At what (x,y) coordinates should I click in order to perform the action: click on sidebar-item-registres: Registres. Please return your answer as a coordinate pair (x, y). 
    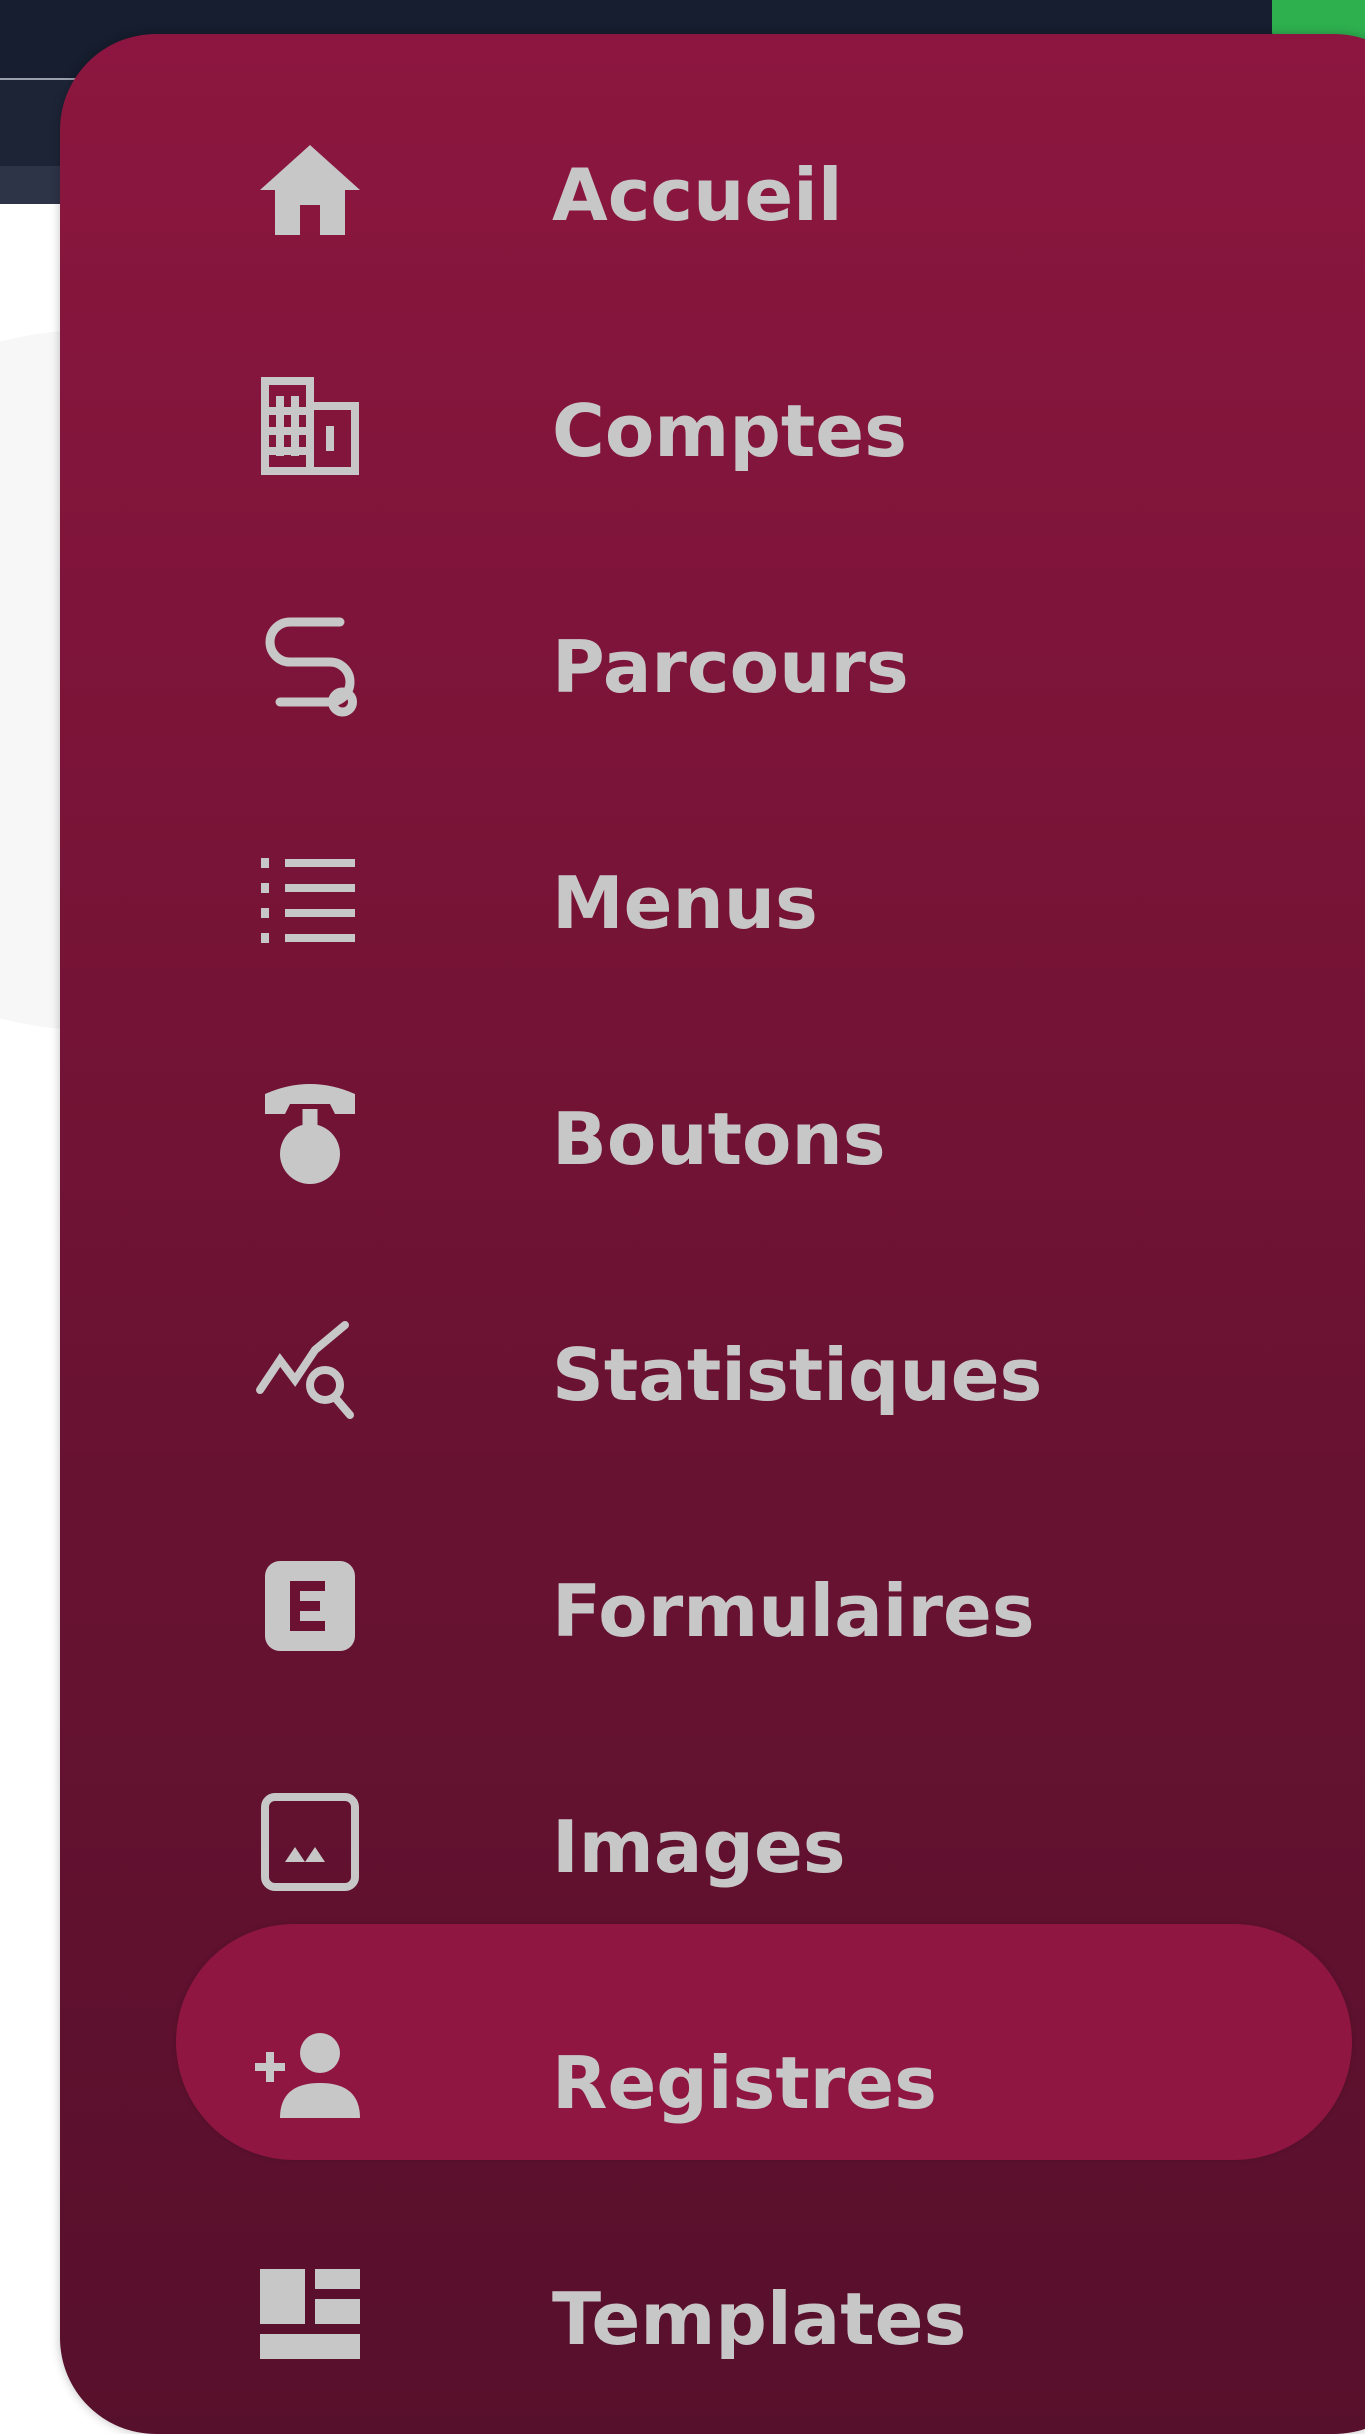
    Looking at the image, I should click on (744, 2083).